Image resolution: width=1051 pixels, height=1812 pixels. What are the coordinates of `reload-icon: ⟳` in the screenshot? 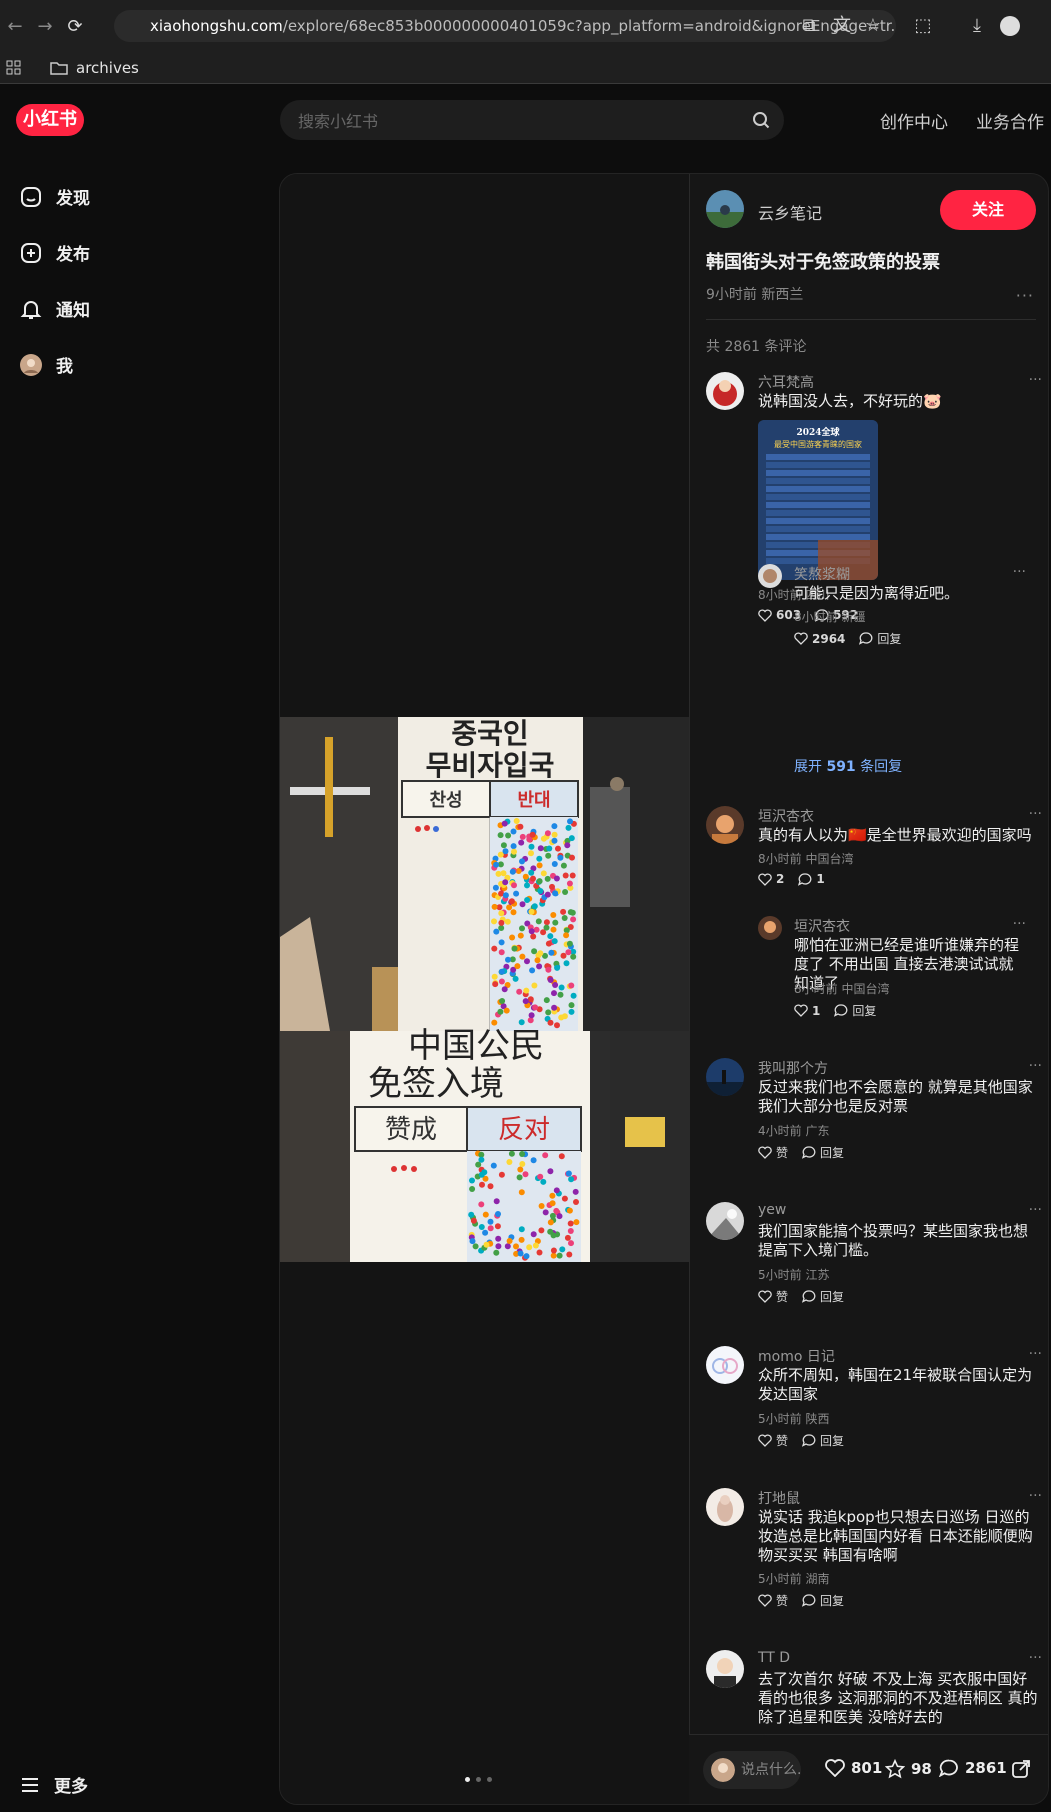 It's located at (75, 26).